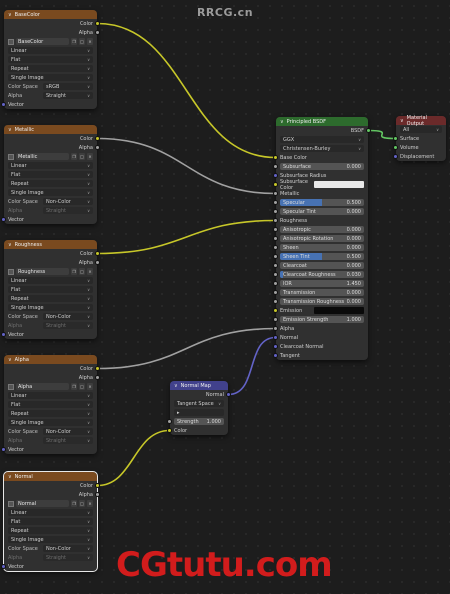 The image size is (450, 594). Describe the element at coordinates (199, 403) in the screenshot. I see `normal-space-dropdown: Tangent Space ∨` at that location.